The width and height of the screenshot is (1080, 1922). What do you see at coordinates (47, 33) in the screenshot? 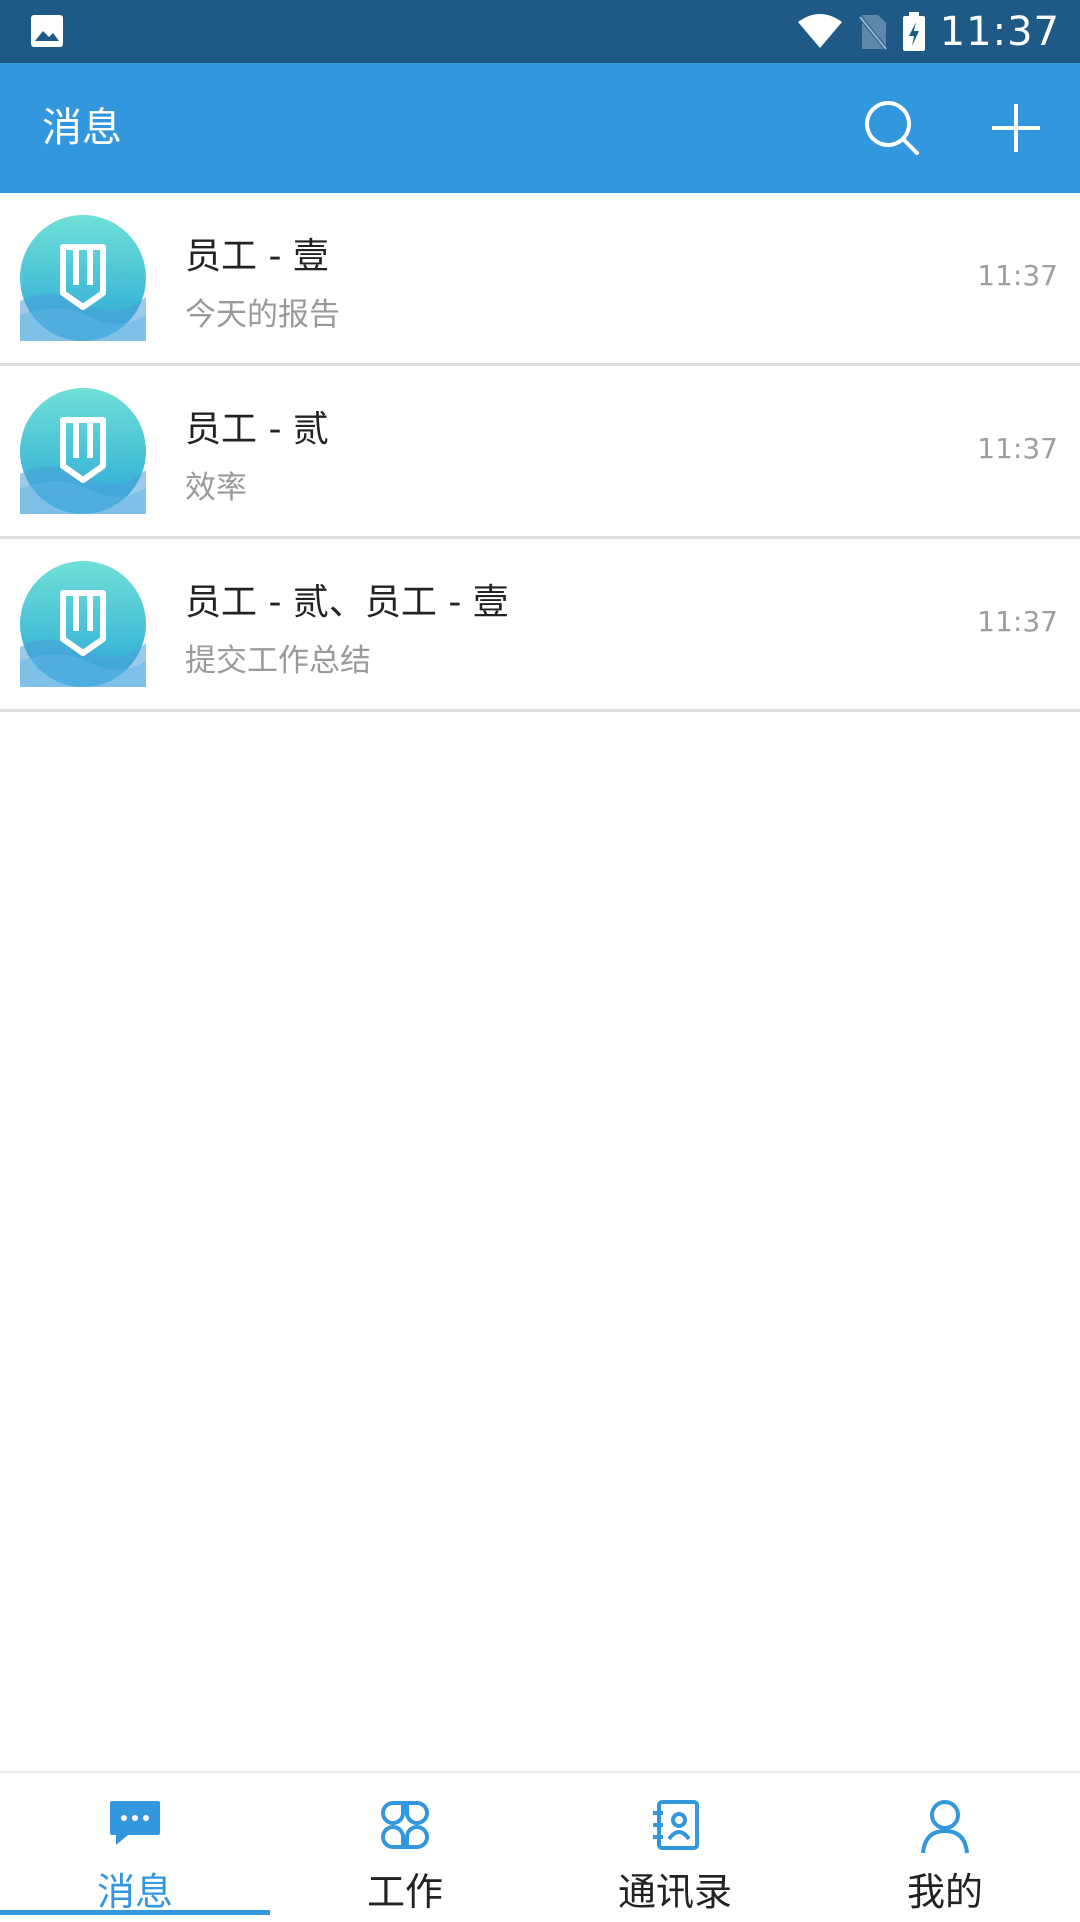
I see `gallery-icon` at bounding box center [47, 33].